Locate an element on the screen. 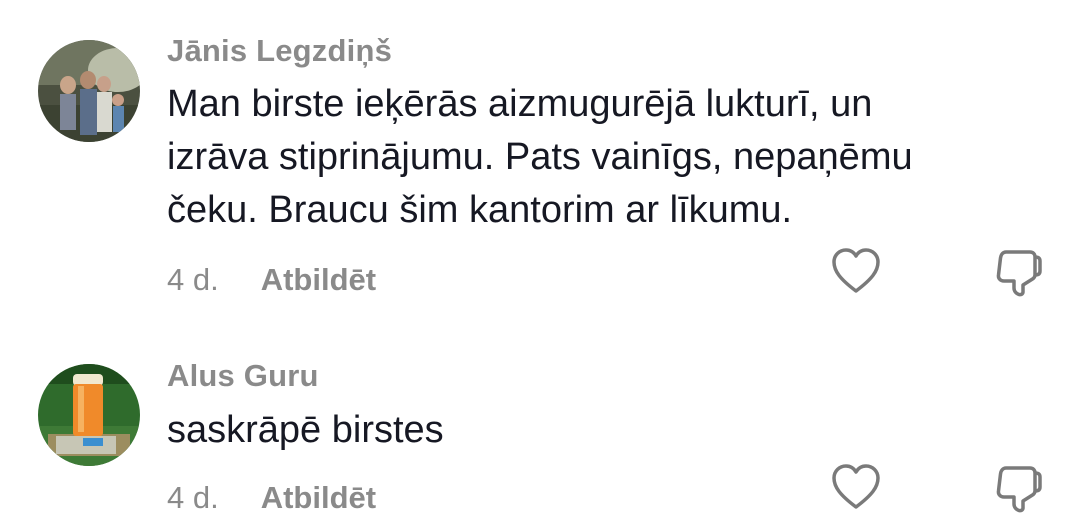 This screenshot has height=532, width=1080. family-photo-avatar-icon is located at coordinates (89, 91).